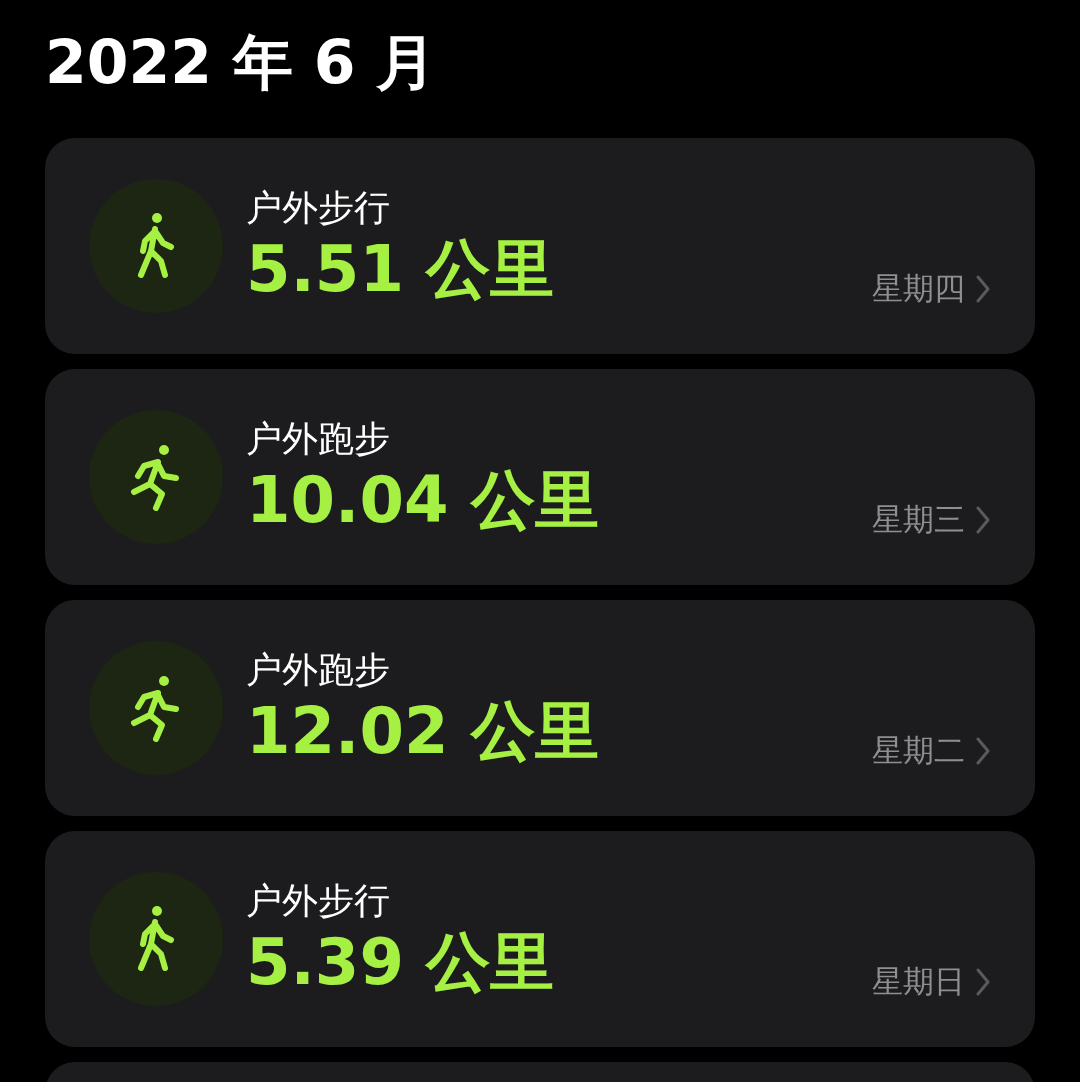  Describe the element at coordinates (918, 288) in the screenshot. I see `weekday-label: 星期四` at that location.